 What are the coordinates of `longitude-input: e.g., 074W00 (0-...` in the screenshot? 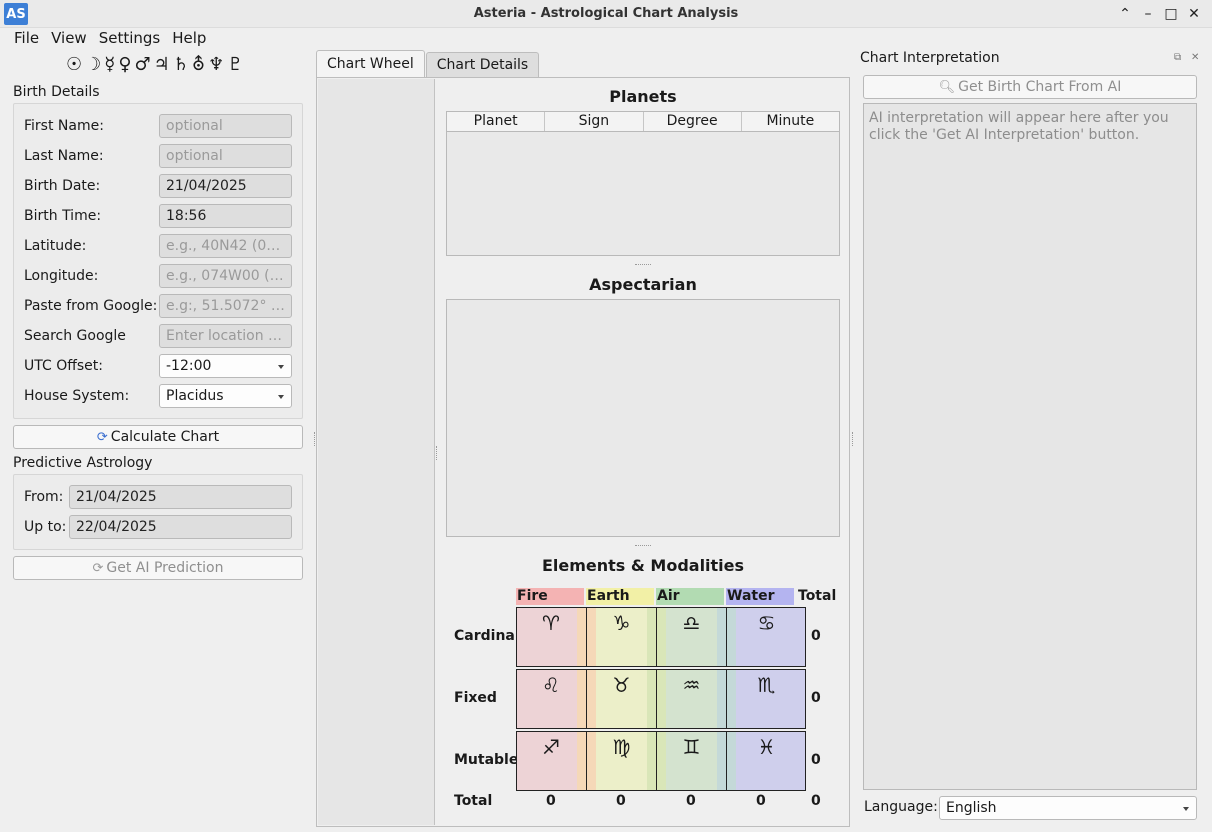 It's located at (225, 276).